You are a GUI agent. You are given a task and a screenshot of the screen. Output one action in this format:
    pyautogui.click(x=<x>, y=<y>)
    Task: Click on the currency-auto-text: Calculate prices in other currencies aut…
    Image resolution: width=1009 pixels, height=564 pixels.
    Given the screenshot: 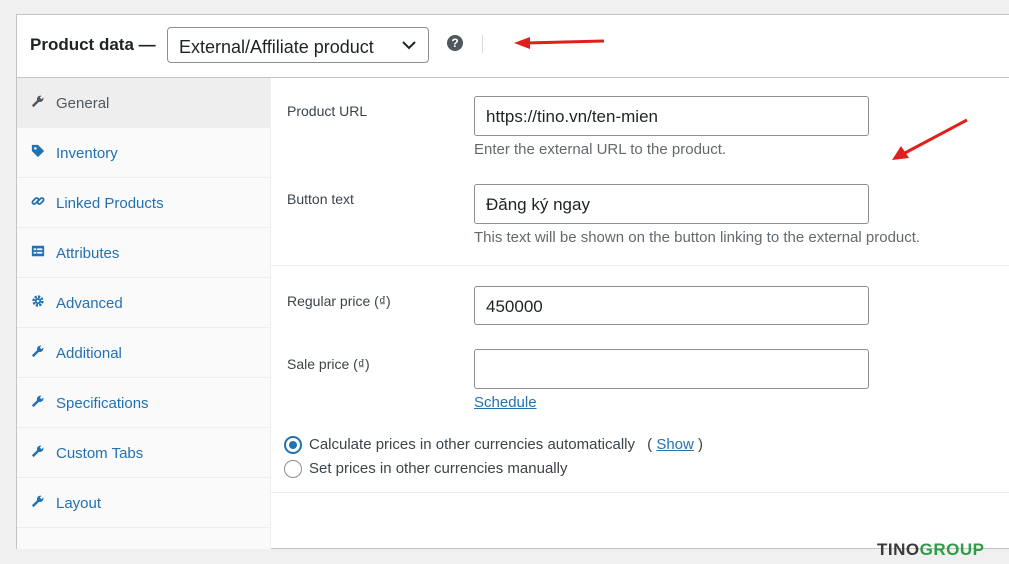 What is the action you would take?
    pyautogui.click(x=472, y=444)
    